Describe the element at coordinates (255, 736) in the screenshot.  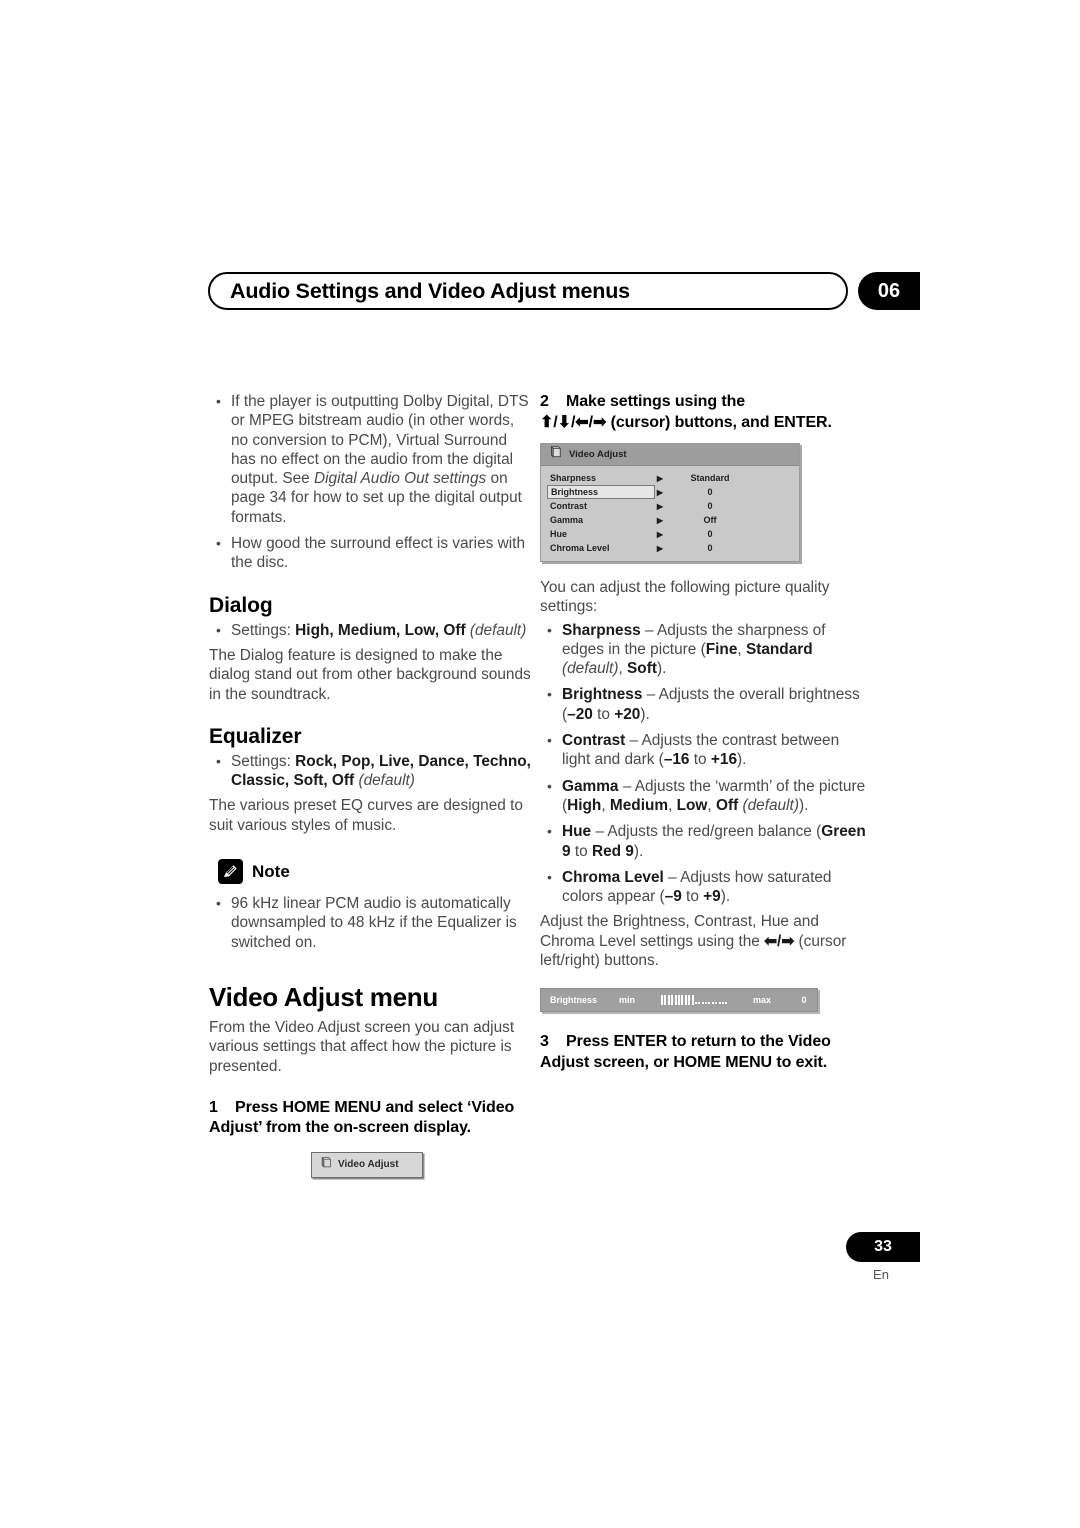
I see `section-heading-equalizer: Equalizer` at that location.